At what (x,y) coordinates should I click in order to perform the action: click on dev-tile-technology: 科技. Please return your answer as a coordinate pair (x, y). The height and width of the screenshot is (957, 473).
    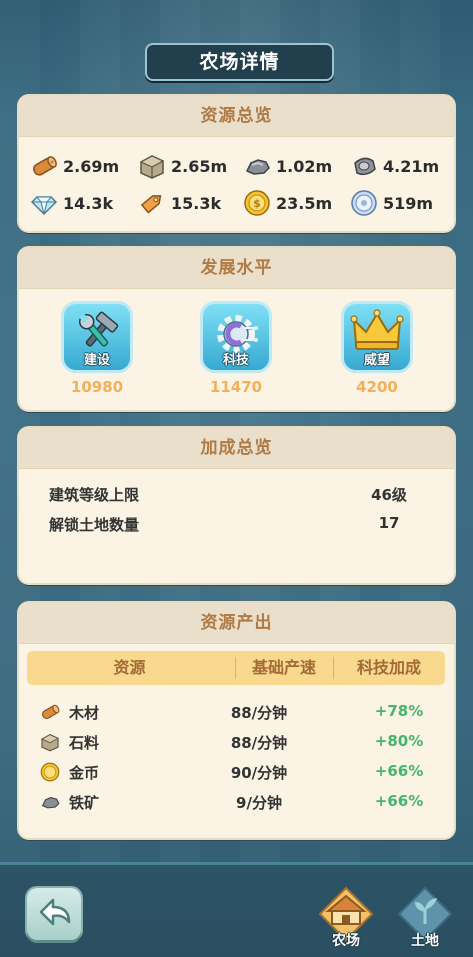
    Looking at the image, I should click on (236, 337).